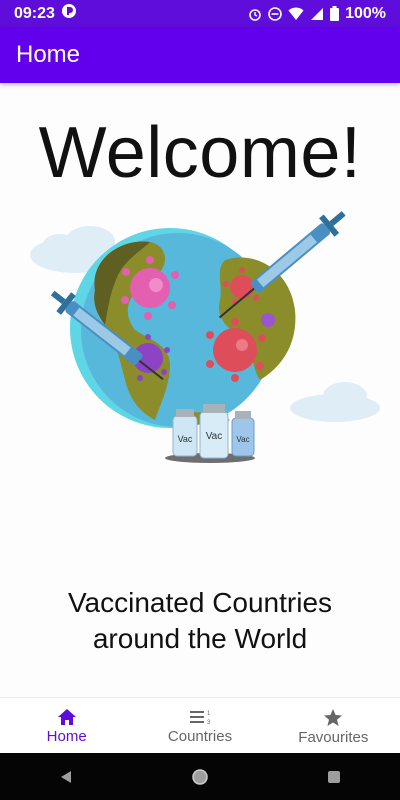 The width and height of the screenshot is (400, 800). What do you see at coordinates (209, 714) in the screenshot?
I see `svg-text: 1` at bounding box center [209, 714].